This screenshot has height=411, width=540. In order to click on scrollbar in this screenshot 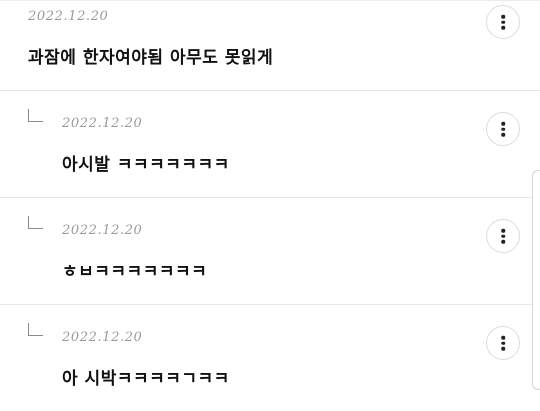, I will do `click(536, 280)`.